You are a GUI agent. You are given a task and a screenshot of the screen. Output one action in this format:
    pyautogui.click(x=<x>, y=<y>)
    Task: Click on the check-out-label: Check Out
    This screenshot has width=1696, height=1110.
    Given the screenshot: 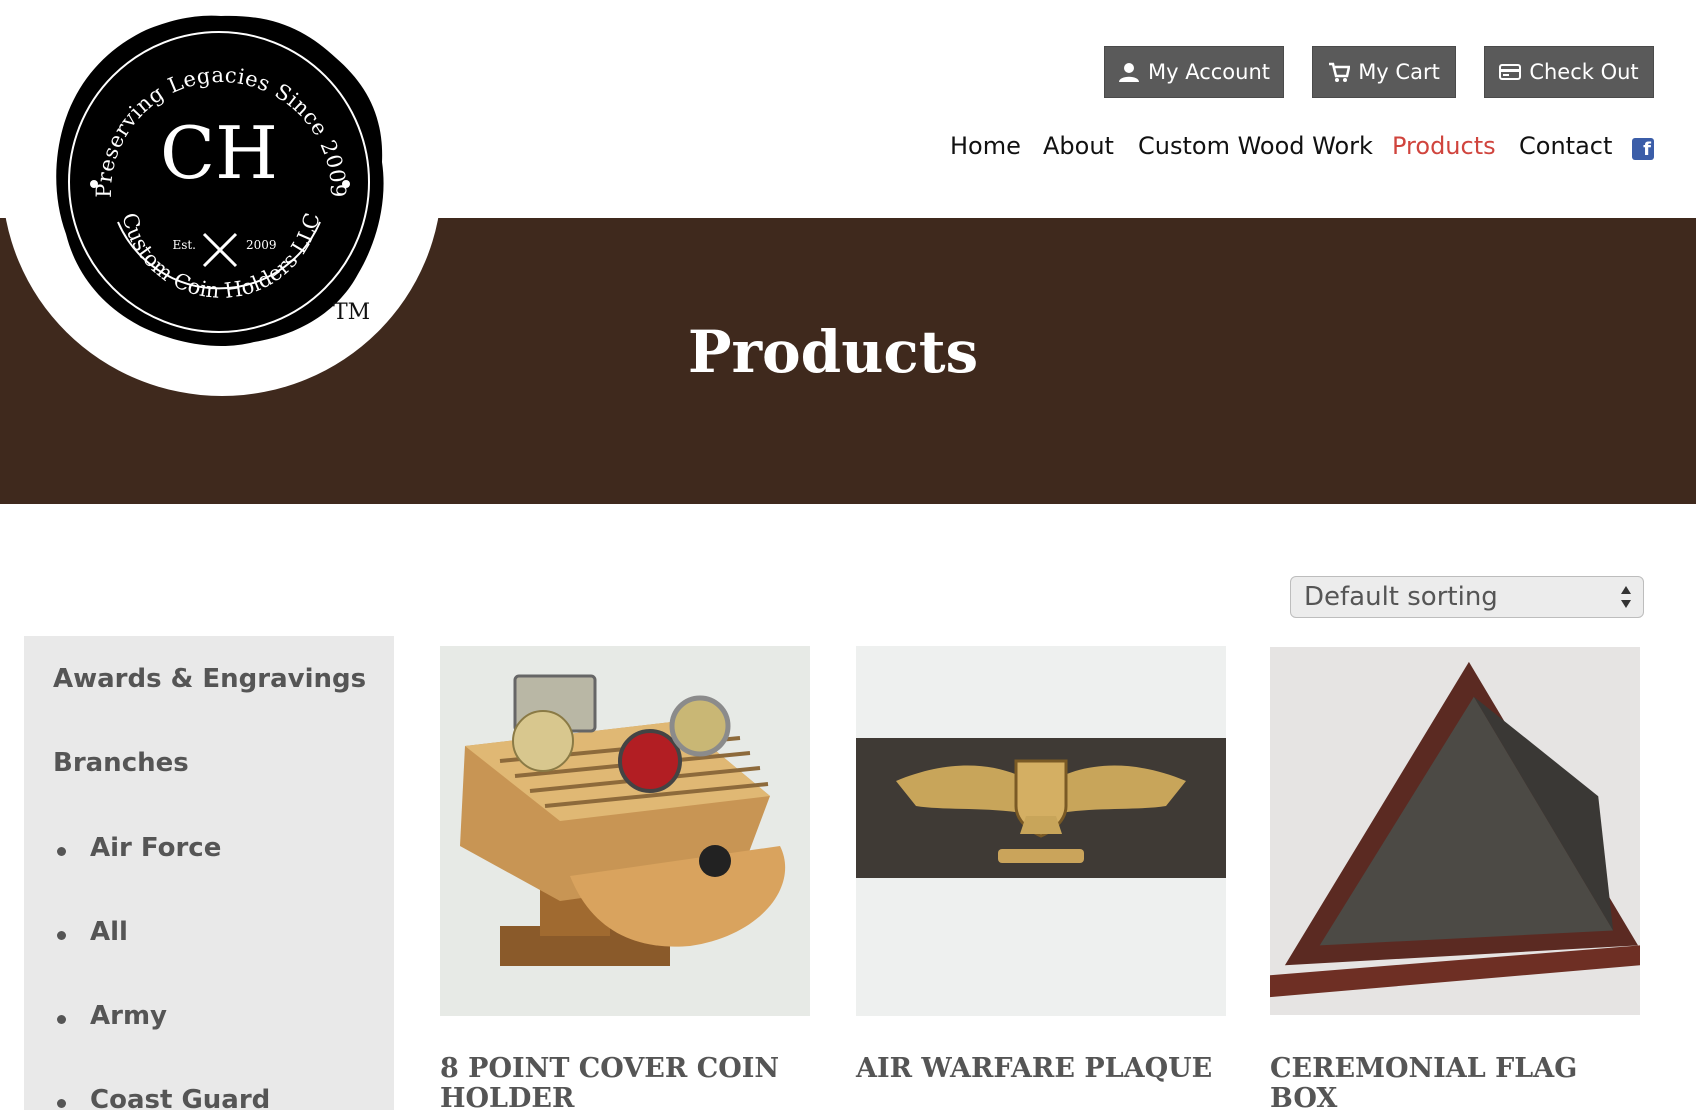 What is the action you would take?
    pyautogui.click(x=1584, y=72)
    